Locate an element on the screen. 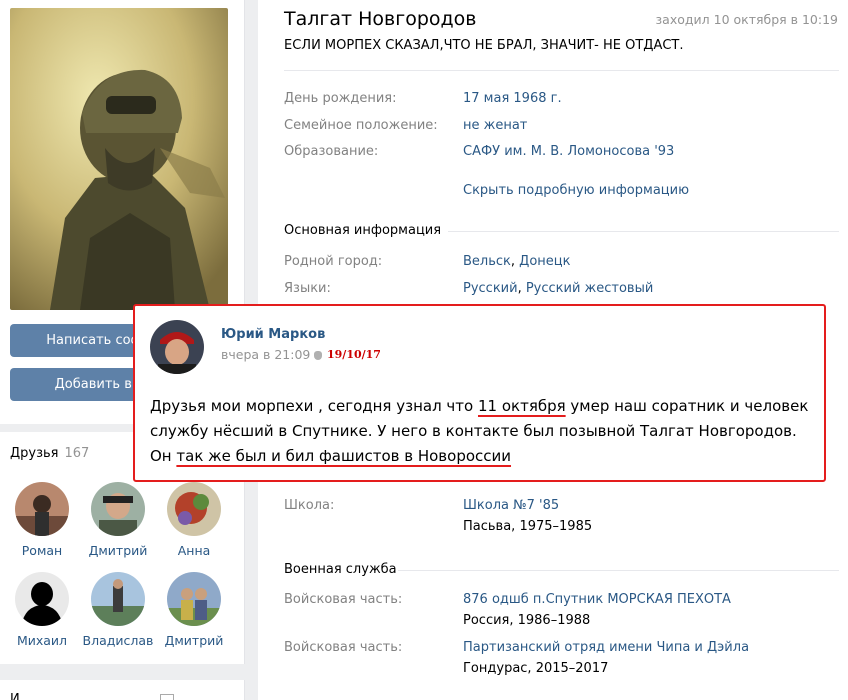 The image size is (848, 700). post-author-avatar is located at coordinates (177, 347).